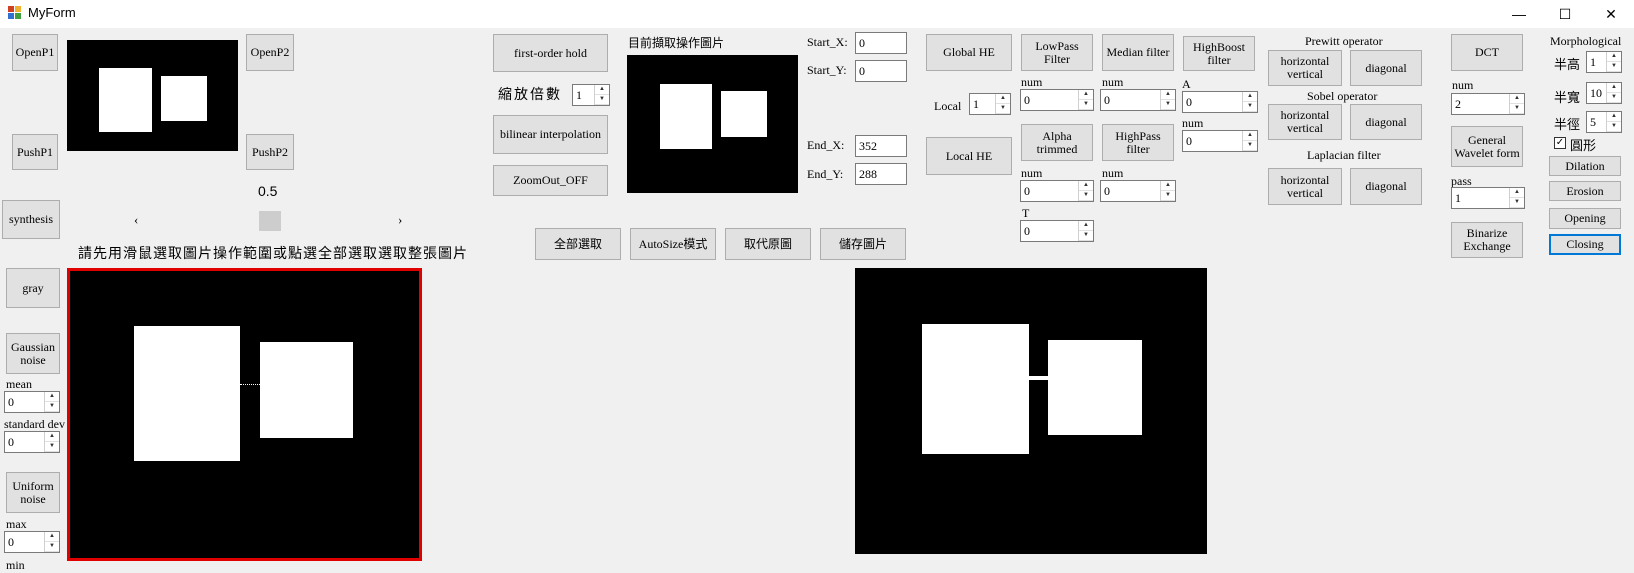 Image resolution: width=1634 pixels, height=573 pixels. Describe the element at coordinates (400, 220) in the screenshot. I see `slider-right-arrow-icon: ›` at that location.